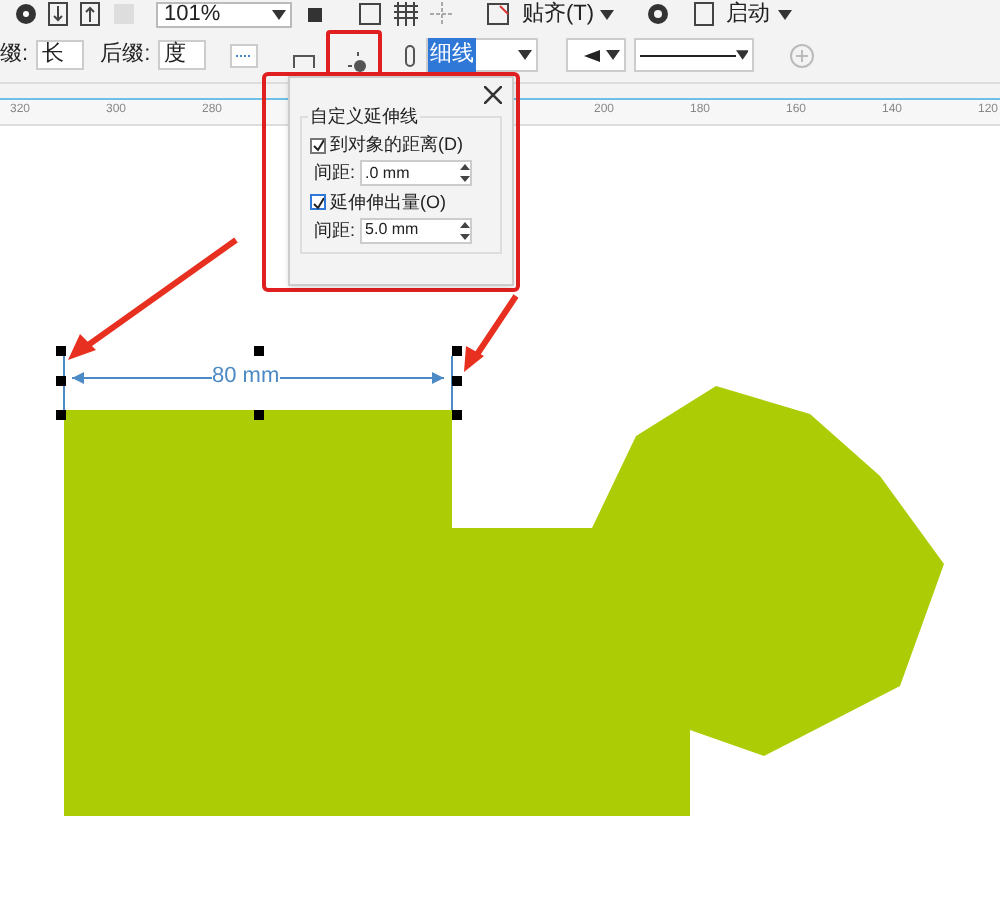 The width and height of the screenshot is (1000, 916). I want to click on disc-icon, so click(26, 14).